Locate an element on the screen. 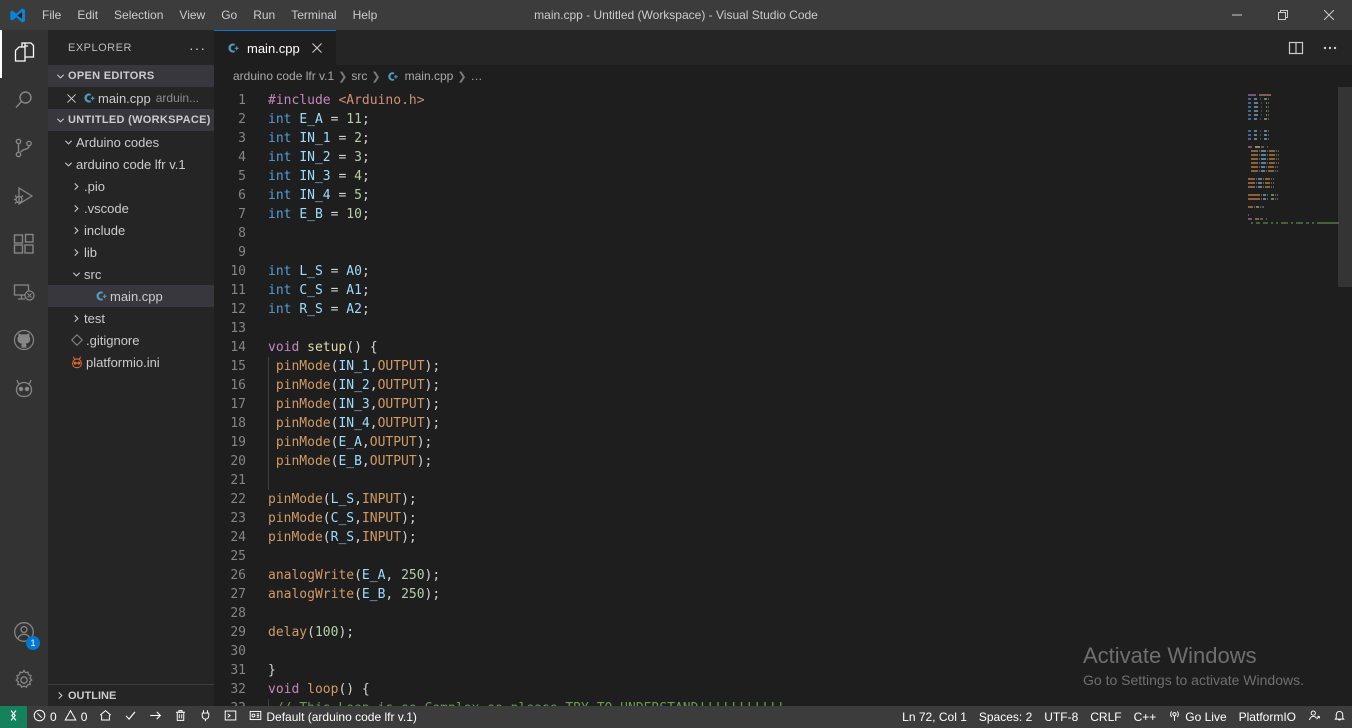 The width and height of the screenshot is (1352, 728). code-line: pinMode(IN_1,OUTPUT); is located at coordinates (754, 366).